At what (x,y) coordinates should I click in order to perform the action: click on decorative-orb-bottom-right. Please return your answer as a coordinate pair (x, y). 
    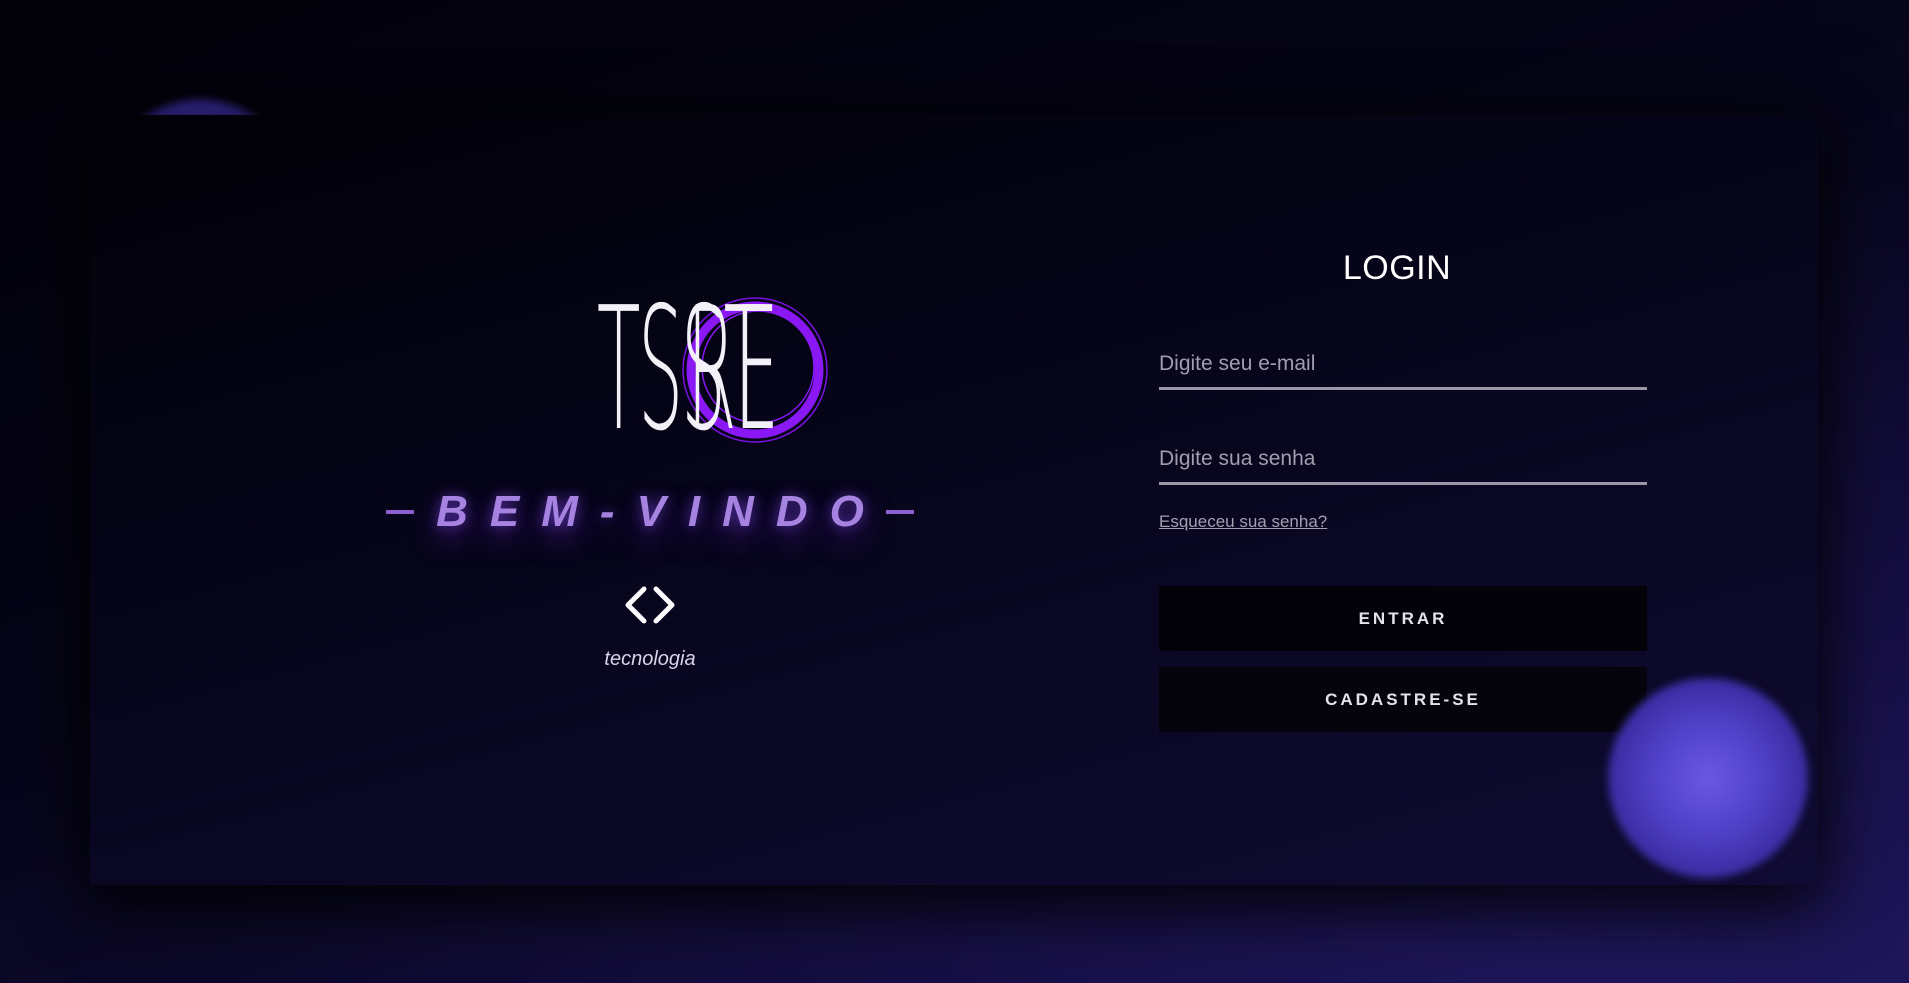
    Looking at the image, I should click on (1708, 778).